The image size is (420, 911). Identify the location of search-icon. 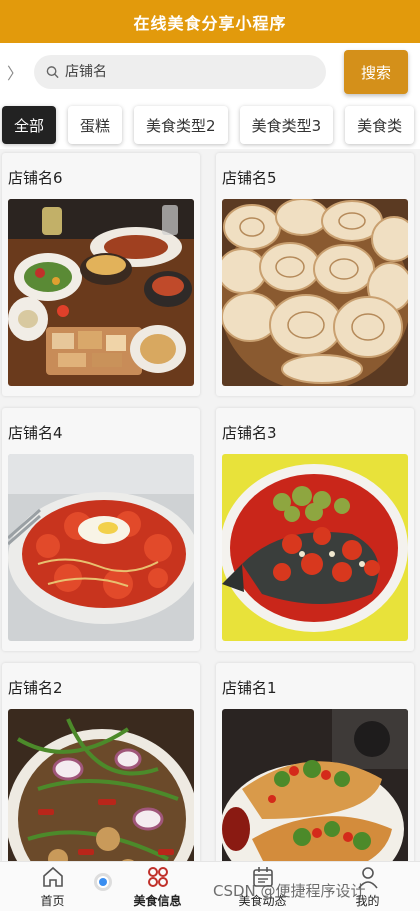
(52, 72).